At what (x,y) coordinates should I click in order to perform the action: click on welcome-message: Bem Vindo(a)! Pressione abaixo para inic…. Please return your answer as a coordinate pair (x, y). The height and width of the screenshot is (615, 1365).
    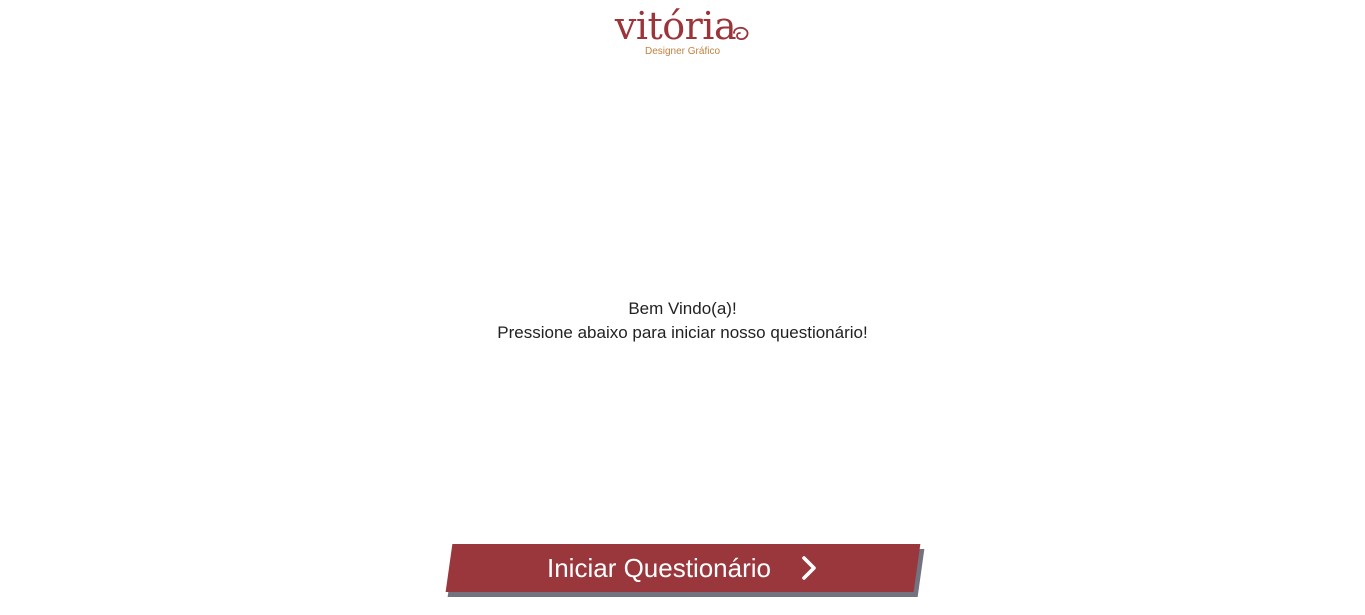
    Looking at the image, I should click on (682, 321).